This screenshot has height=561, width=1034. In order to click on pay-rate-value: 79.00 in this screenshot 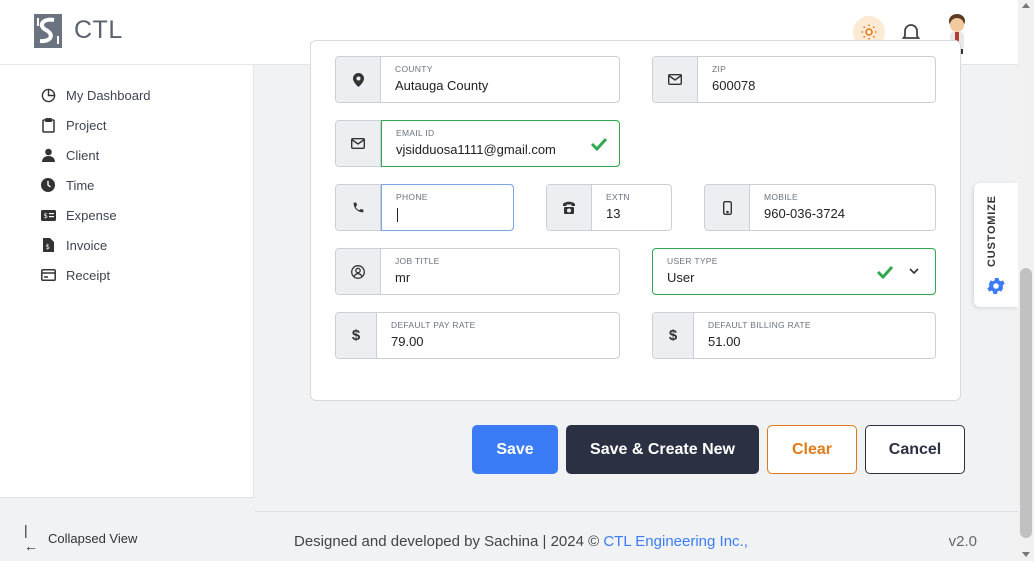, I will do `click(407, 341)`.